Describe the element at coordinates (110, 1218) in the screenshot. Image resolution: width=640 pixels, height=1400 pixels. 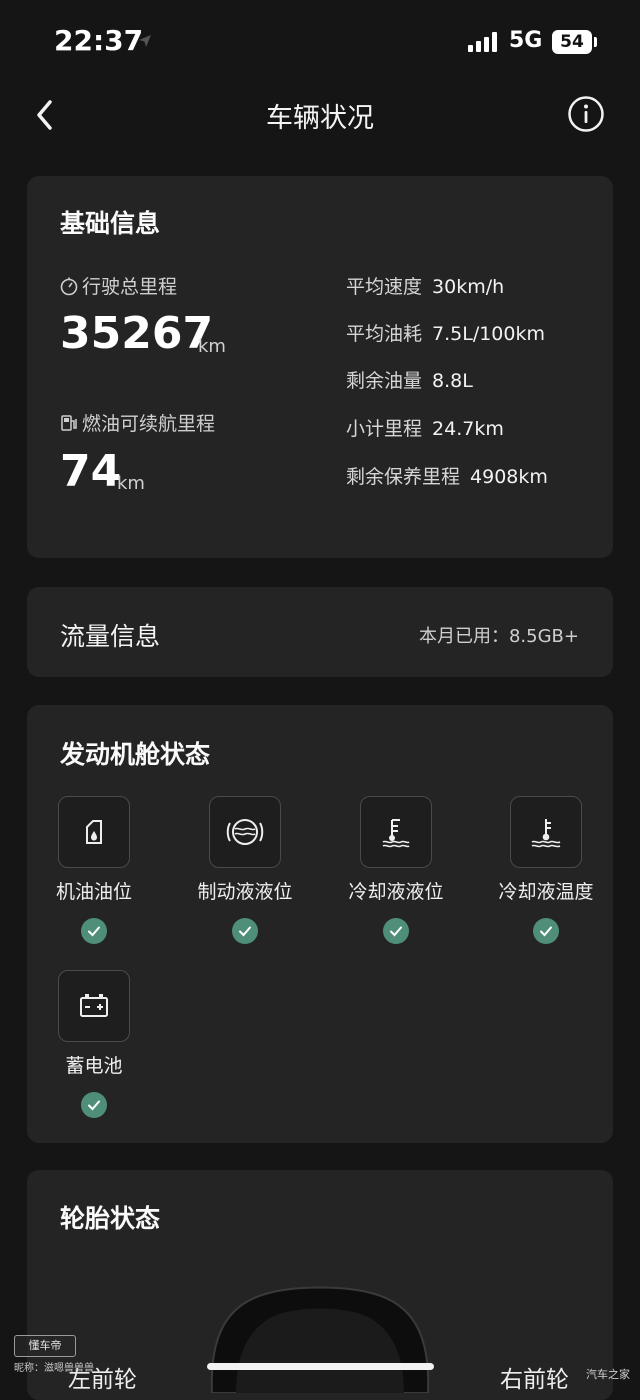
I see `tire-status-title: 轮胎状态` at that location.